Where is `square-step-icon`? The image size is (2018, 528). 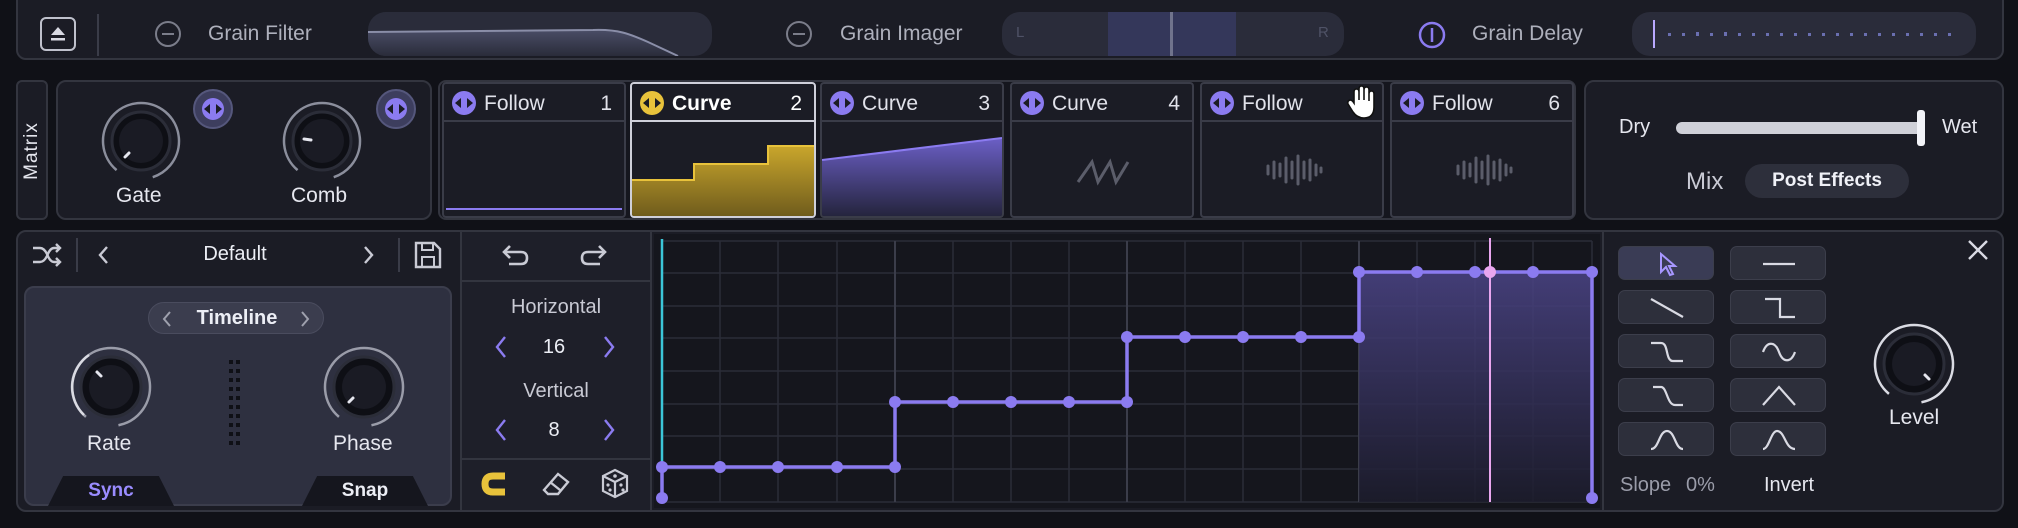 square-step-icon is located at coordinates (1780, 308).